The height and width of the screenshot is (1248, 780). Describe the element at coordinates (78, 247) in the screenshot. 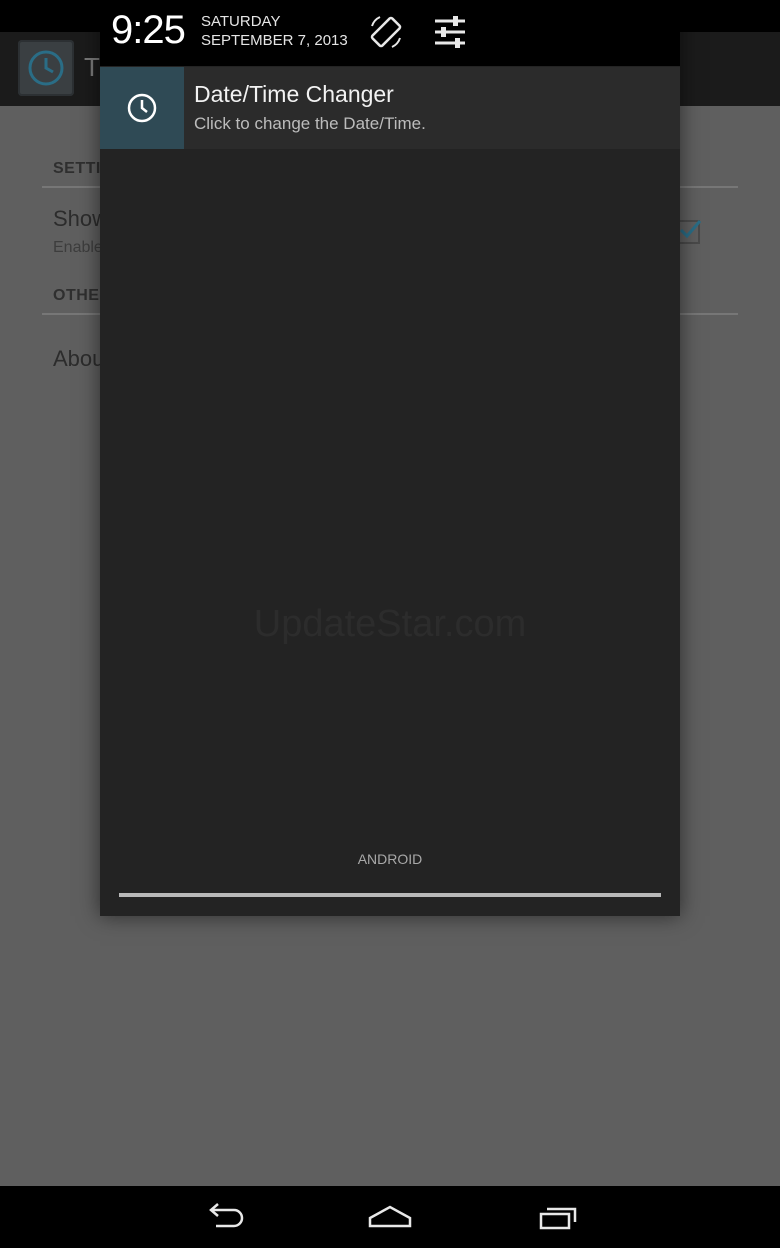

I see `show-notification-pref-summary: Enable` at that location.